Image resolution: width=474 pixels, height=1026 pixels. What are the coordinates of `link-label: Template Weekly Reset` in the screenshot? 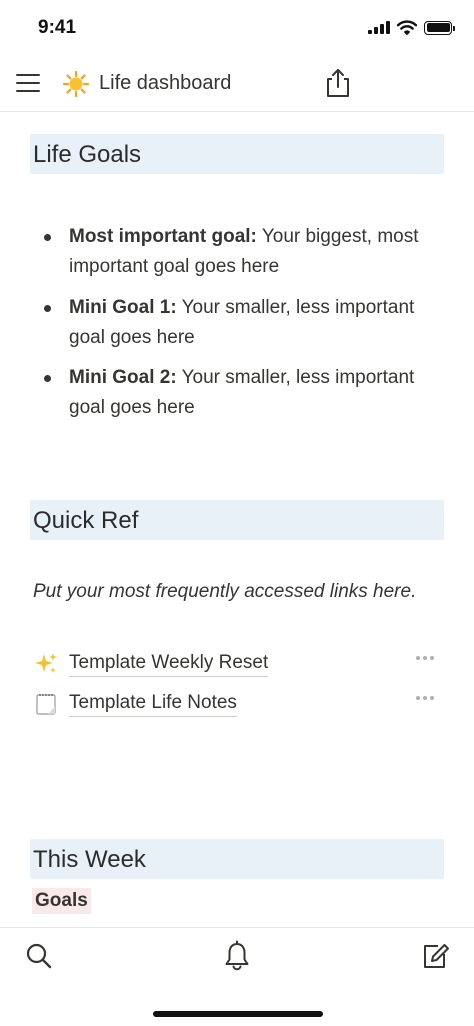 It's located at (169, 663).